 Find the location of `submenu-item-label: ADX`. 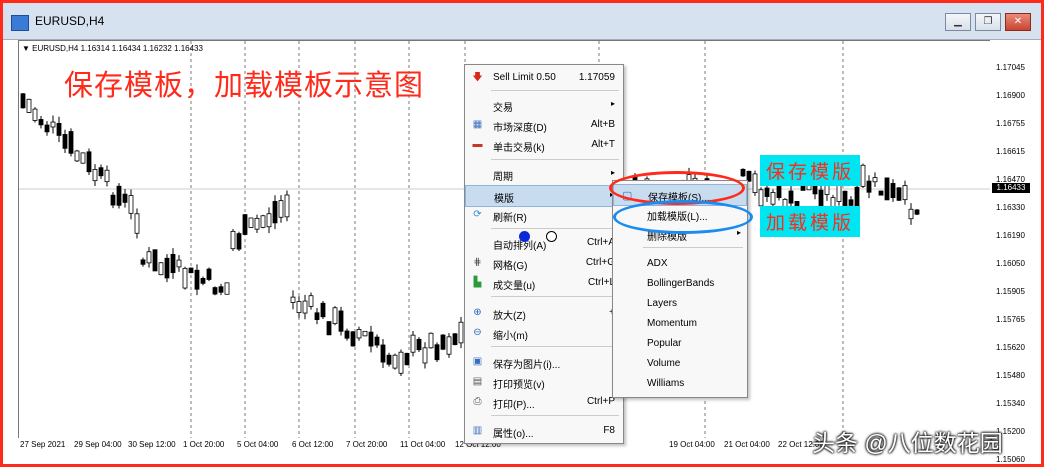

submenu-item-label: ADX is located at coordinates (657, 263).